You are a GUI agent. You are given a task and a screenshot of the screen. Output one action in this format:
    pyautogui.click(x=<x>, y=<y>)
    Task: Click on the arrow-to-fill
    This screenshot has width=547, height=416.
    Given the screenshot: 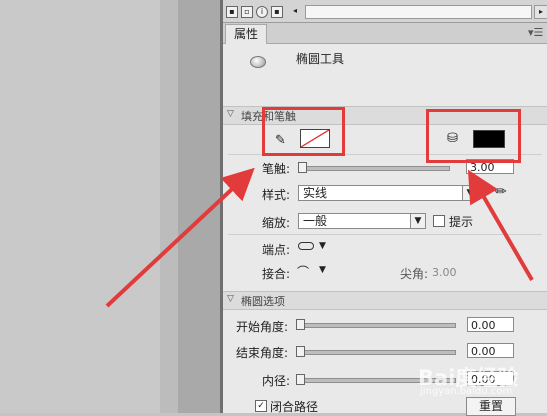 What is the action you would take?
    pyautogui.click(x=500, y=225)
    